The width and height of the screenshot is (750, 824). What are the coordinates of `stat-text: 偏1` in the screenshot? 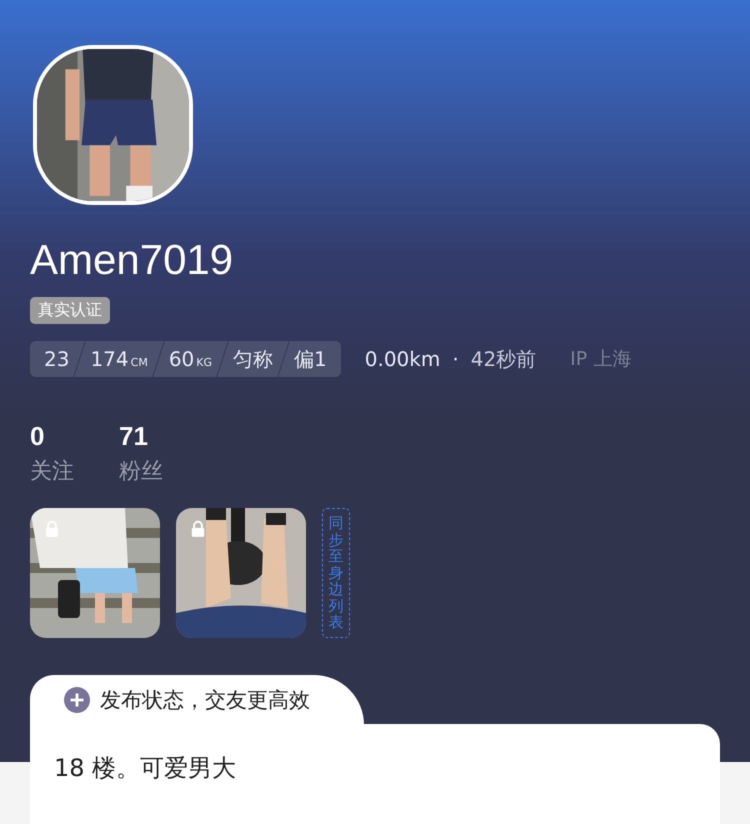 It's located at (310, 359).